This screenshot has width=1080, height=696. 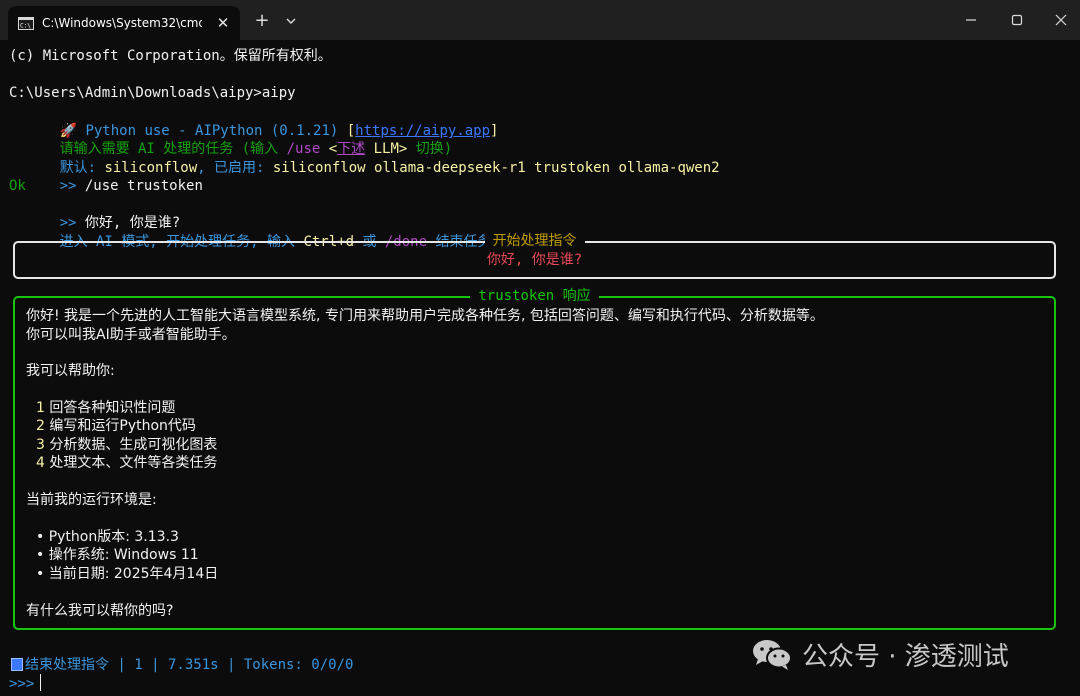 I want to click on list-item: 3 分析数据、生成可视化图表, so click(x=127, y=445).